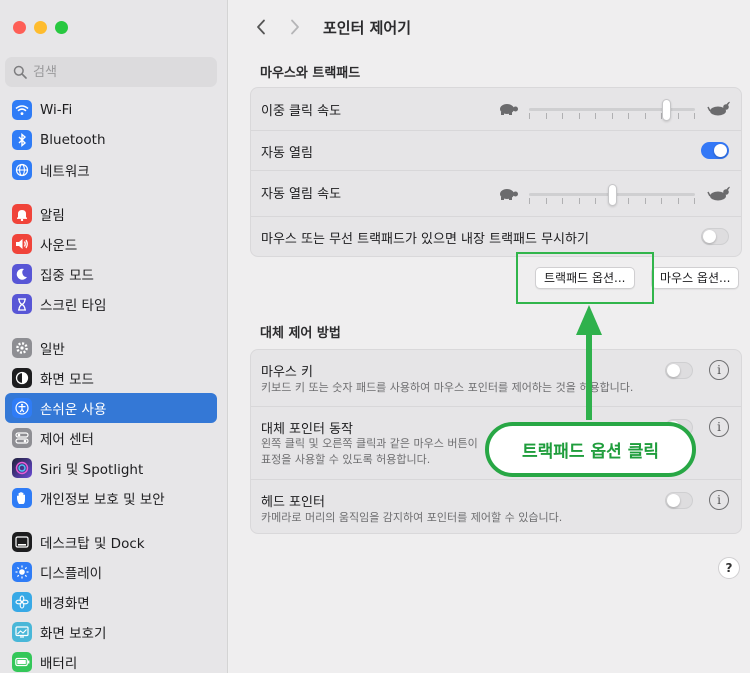 The width and height of the screenshot is (750, 673). What do you see at coordinates (111, 274) in the screenshot?
I see `sidebar-item-focus: 집중 모드` at bounding box center [111, 274].